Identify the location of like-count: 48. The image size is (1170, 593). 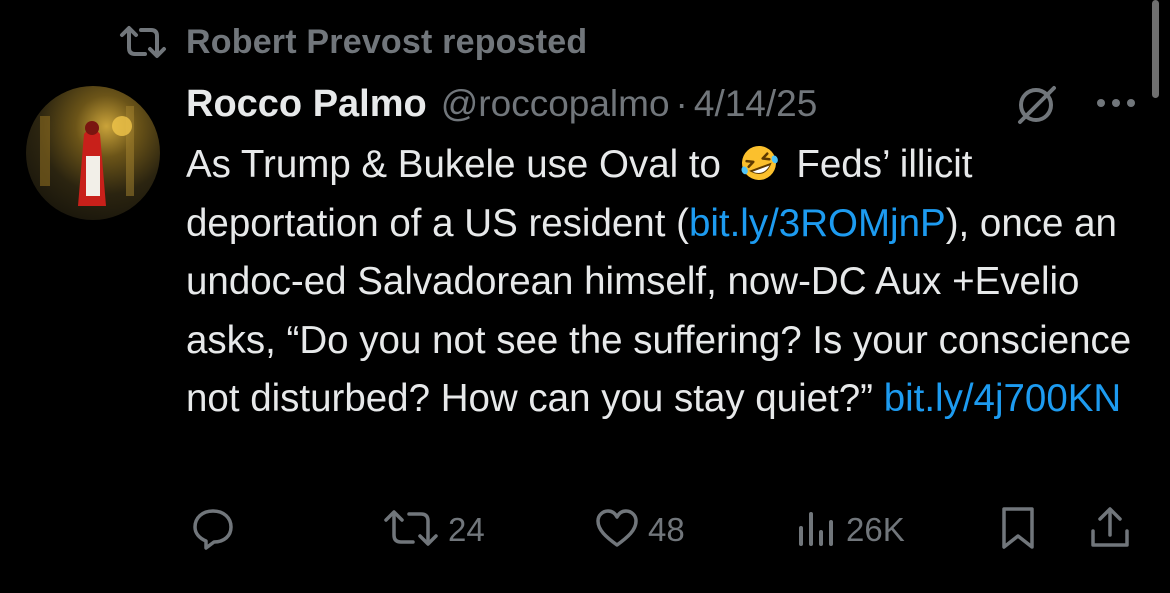
(666, 529).